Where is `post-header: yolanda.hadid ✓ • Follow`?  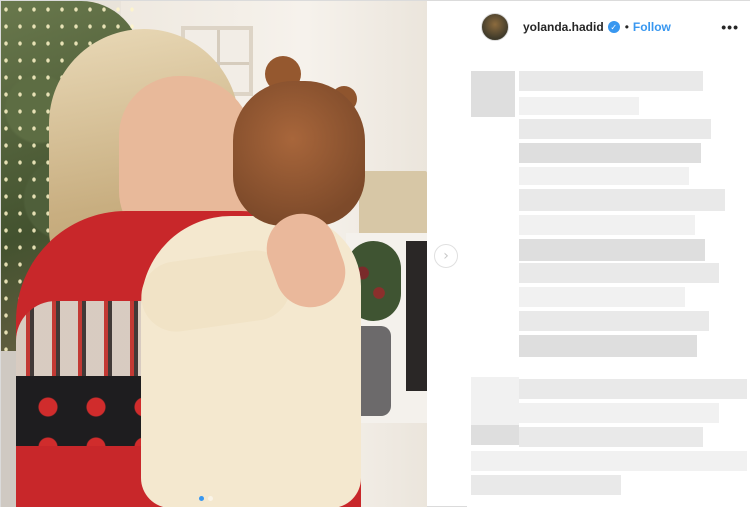 post-header: yolanda.hadid ✓ • Follow is located at coordinates (608, 27).